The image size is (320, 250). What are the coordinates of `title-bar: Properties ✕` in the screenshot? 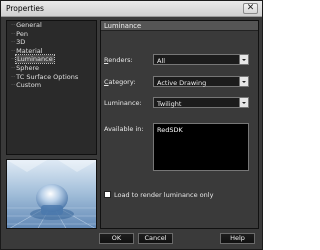 It's located at (131, 9).